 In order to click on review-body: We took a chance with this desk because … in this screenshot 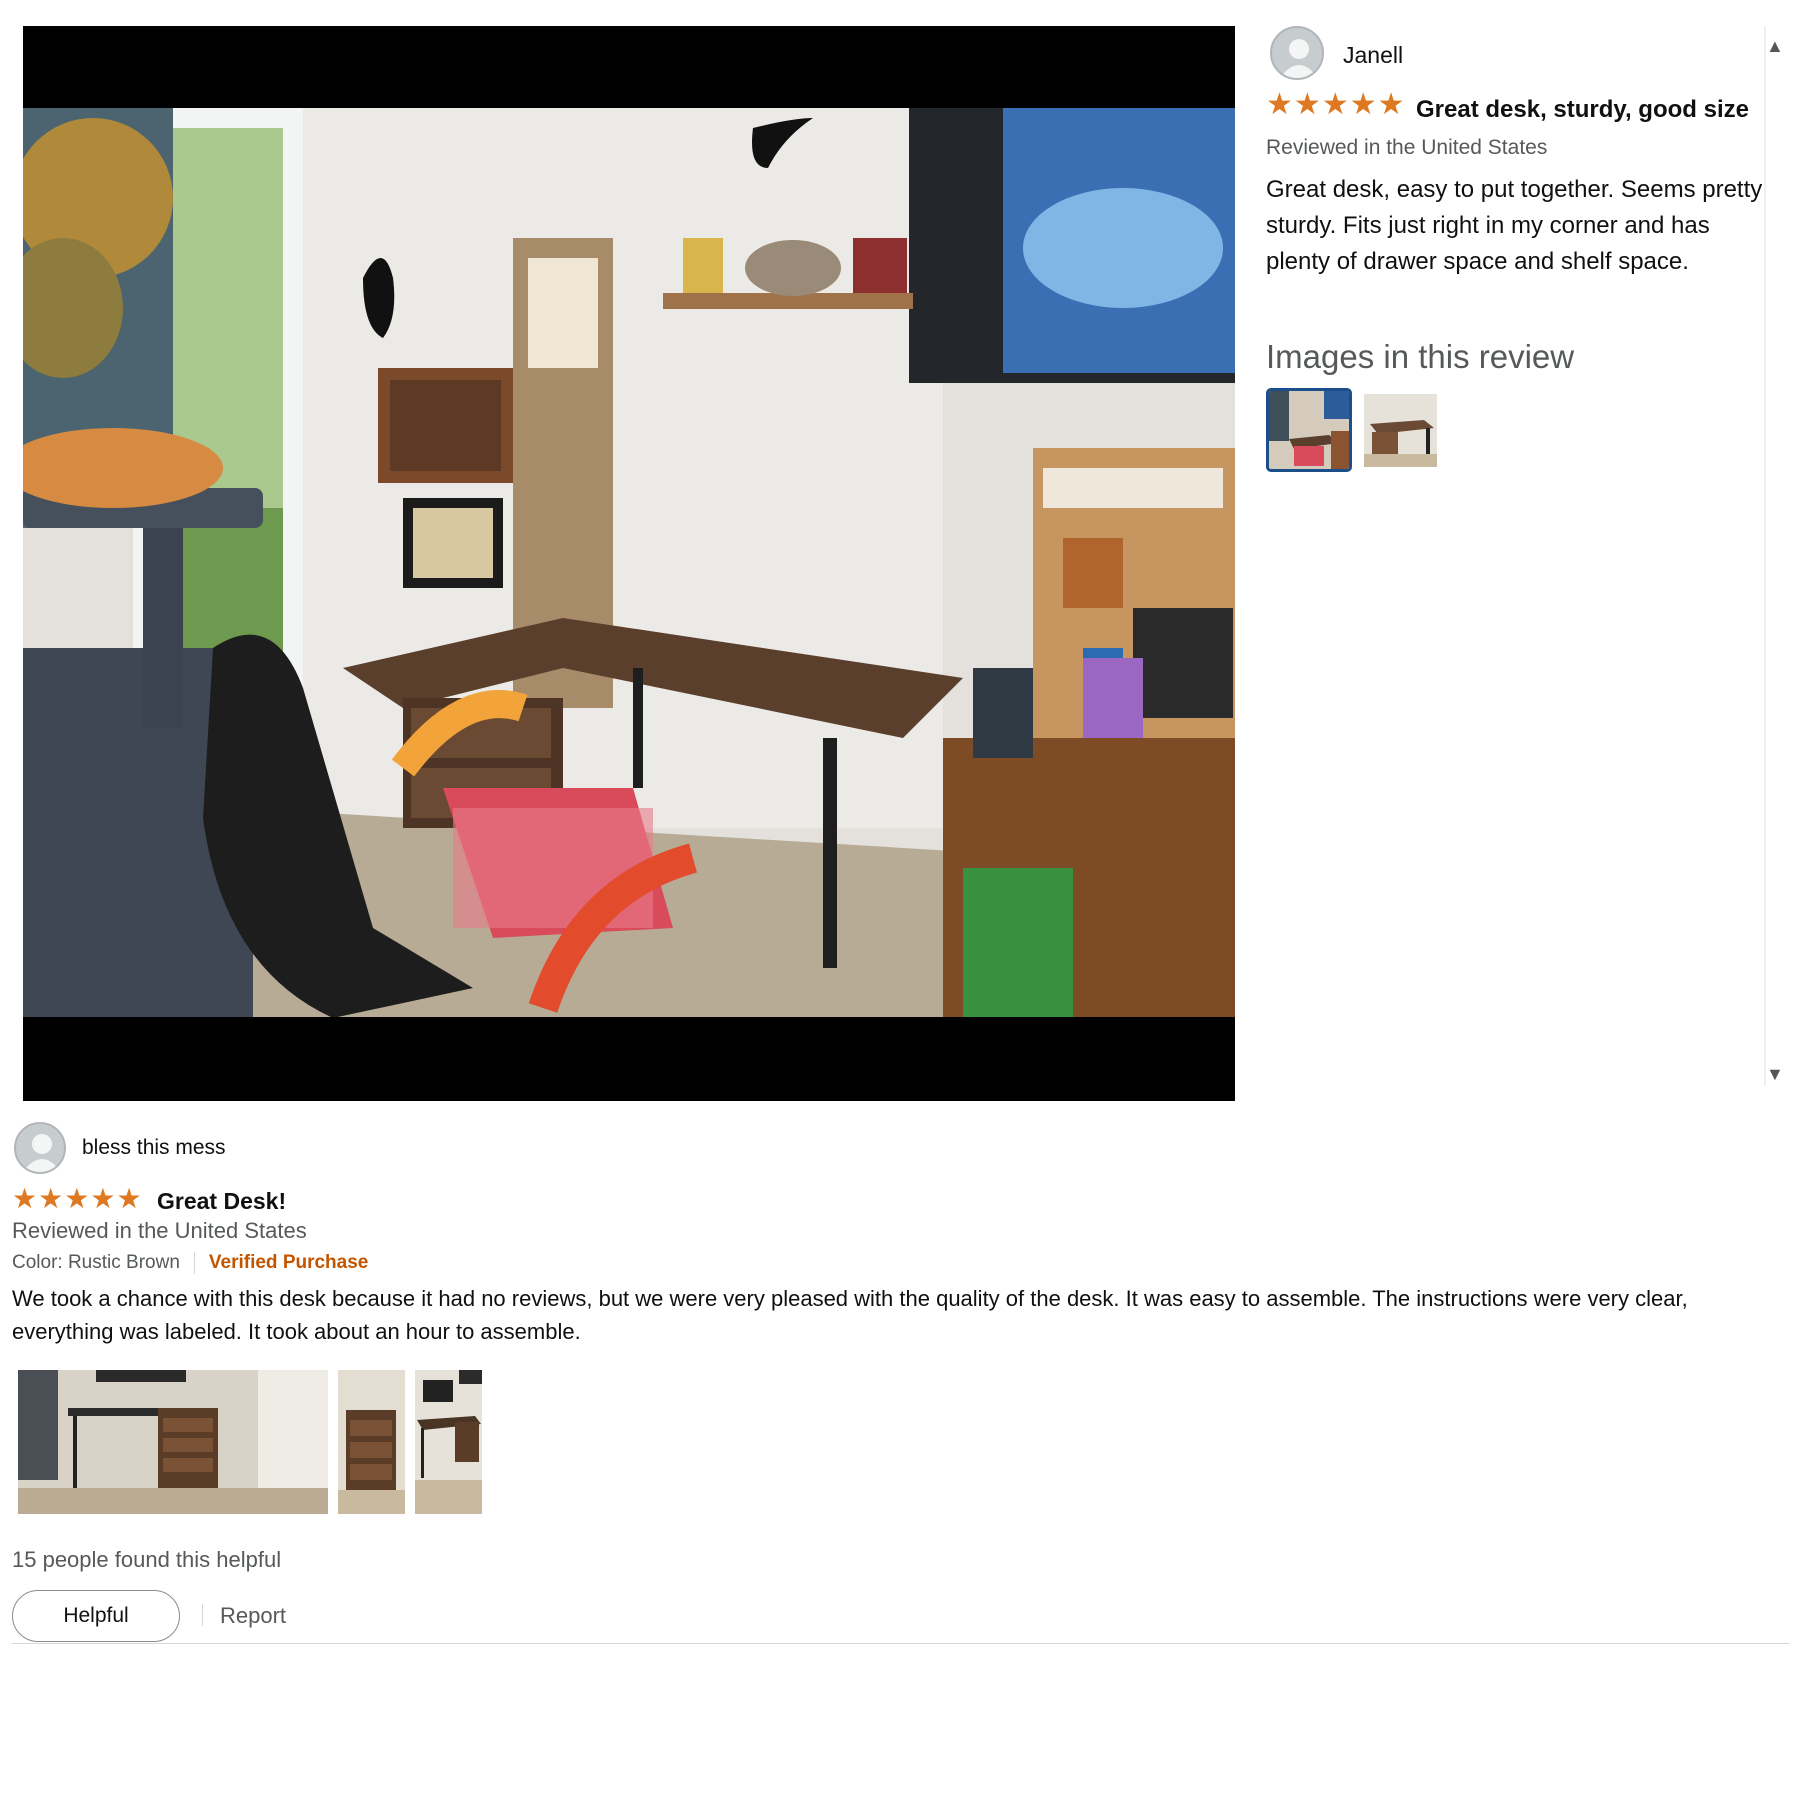, I will do `click(850, 1315)`.